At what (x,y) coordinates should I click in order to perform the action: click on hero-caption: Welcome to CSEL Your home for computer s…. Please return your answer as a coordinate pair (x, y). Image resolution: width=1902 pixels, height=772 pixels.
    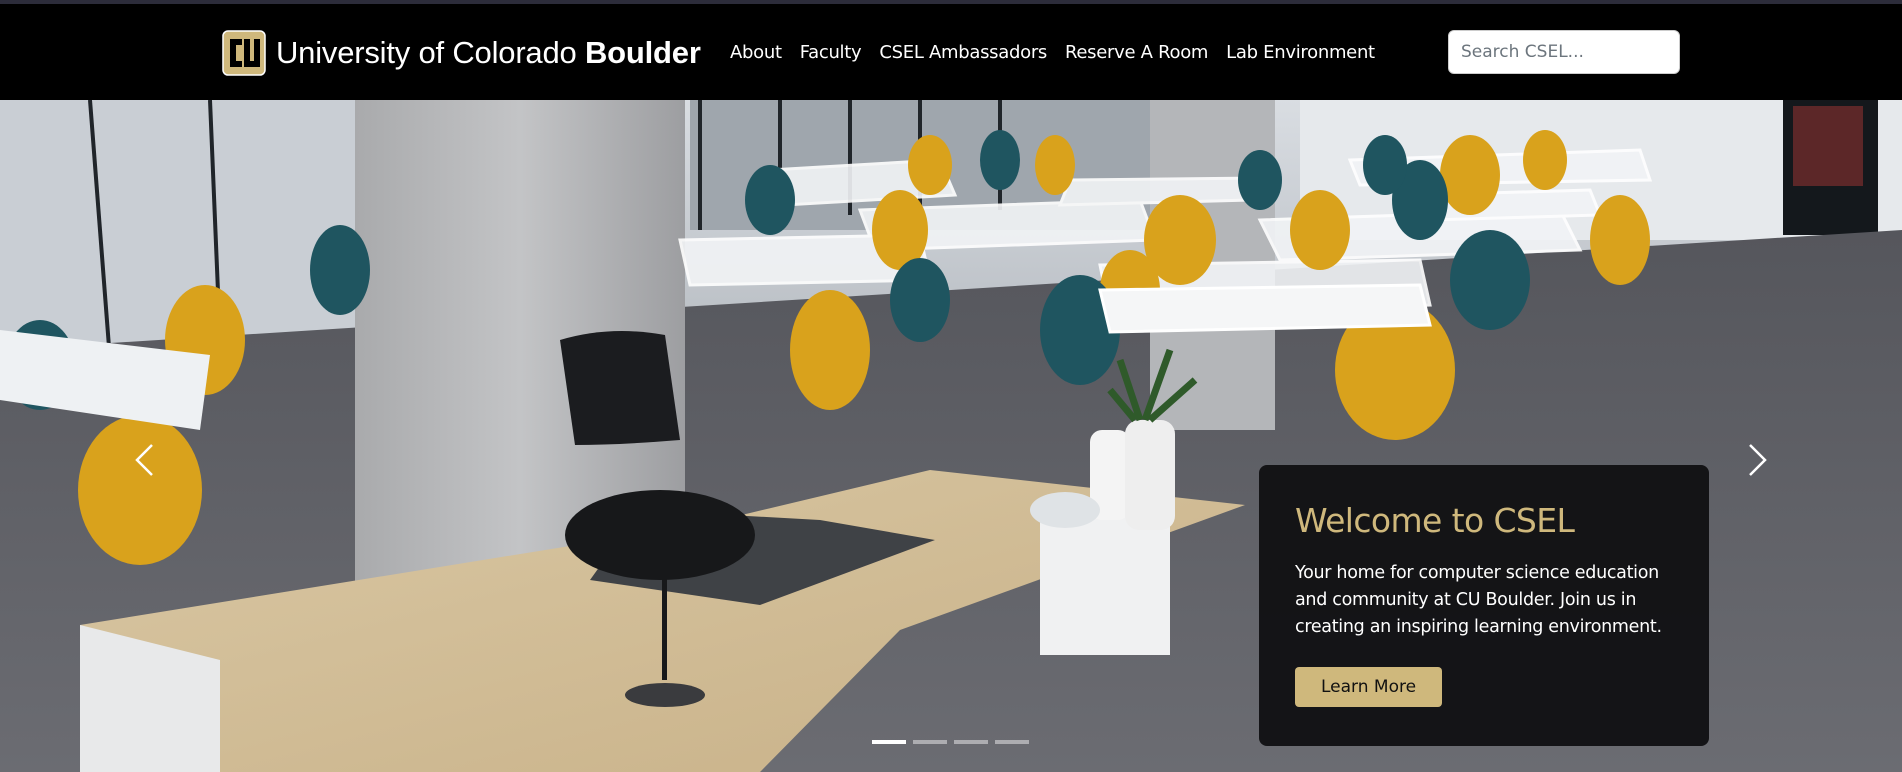
    Looking at the image, I should click on (1484, 605).